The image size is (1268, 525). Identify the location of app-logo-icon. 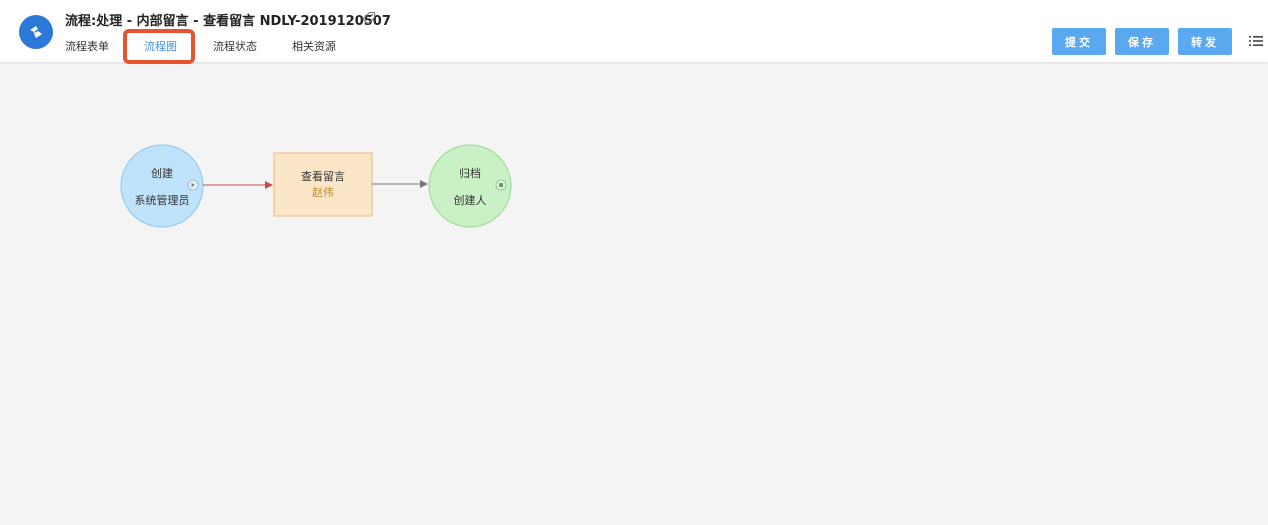
(36, 32).